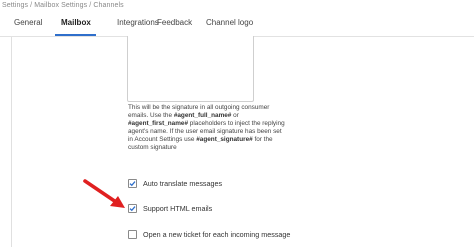 Image resolution: width=474 pixels, height=247 pixels. I want to click on tab-general: General, so click(28, 22).